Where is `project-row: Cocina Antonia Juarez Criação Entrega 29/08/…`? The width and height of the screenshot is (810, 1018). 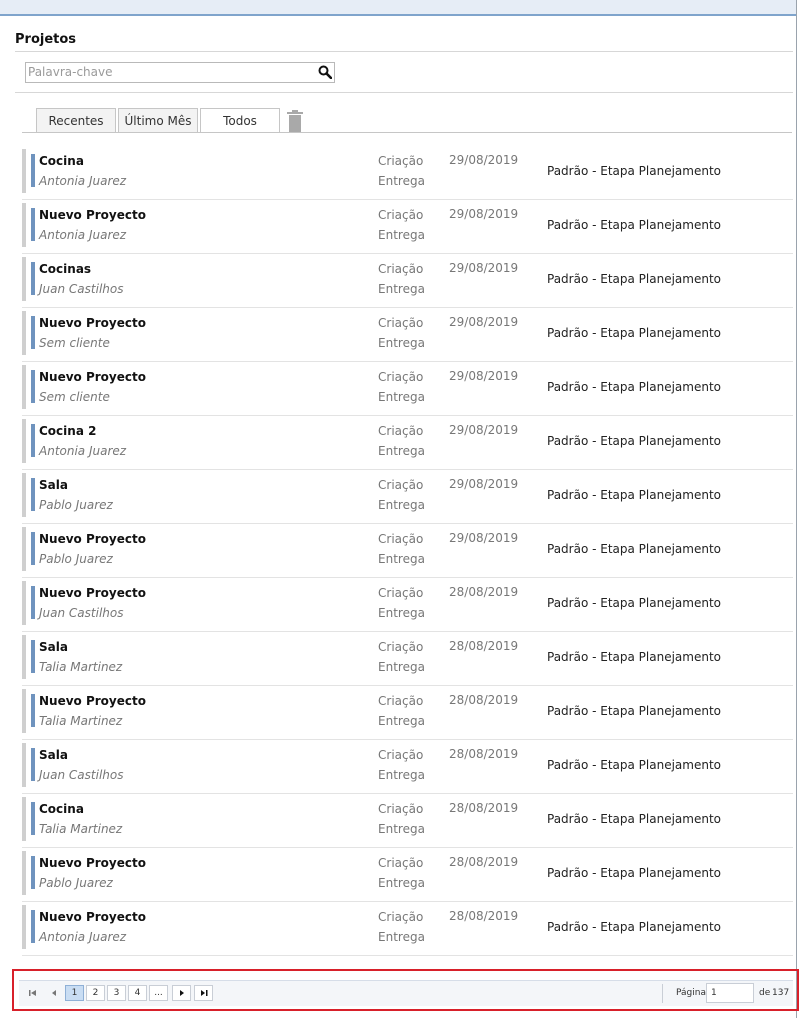
project-row: Cocina Antonia Juarez Criação Entrega 29/08/… is located at coordinates (407, 173).